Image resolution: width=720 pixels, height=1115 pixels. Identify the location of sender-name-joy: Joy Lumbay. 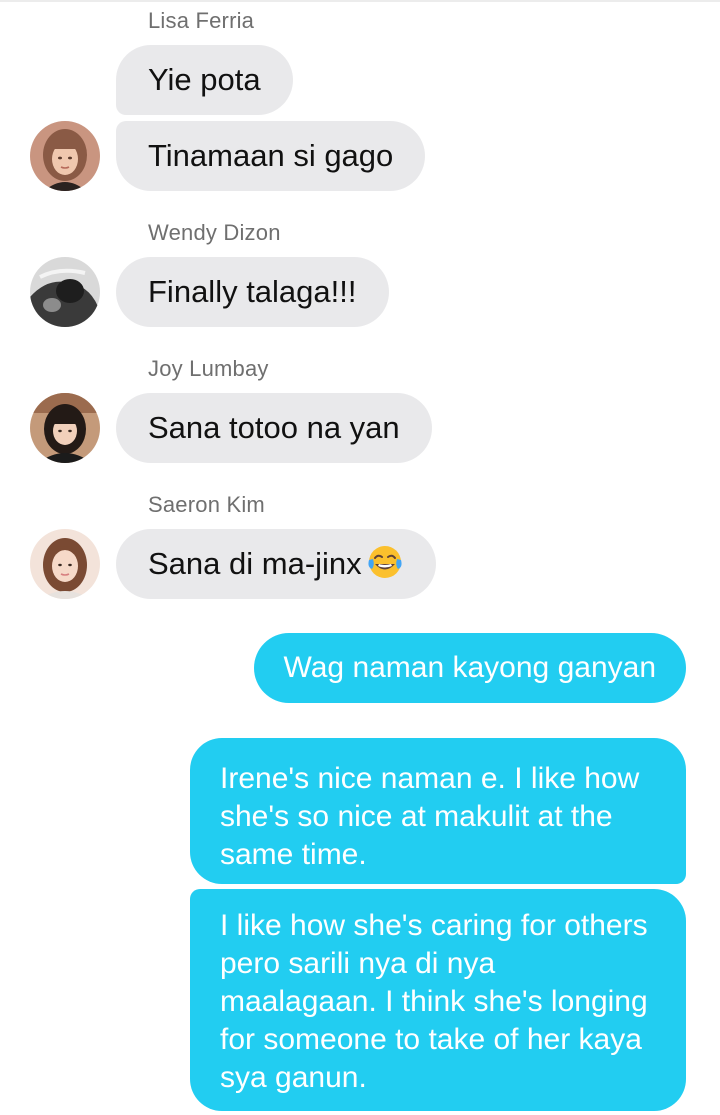
(208, 368).